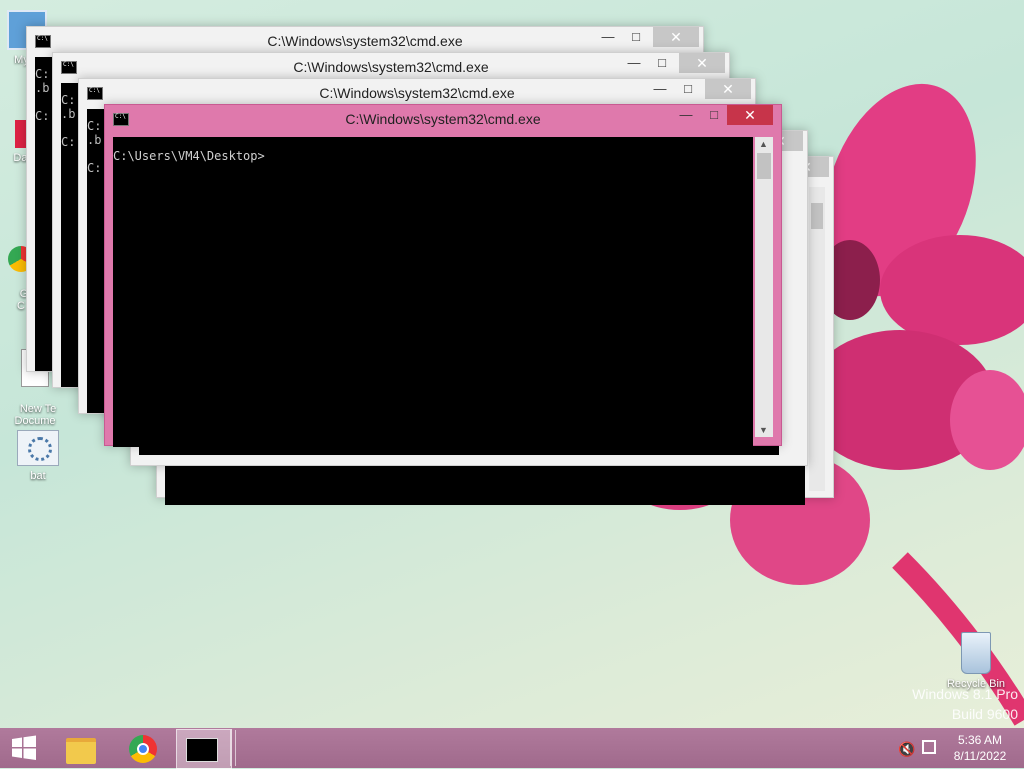 The width and height of the screenshot is (1024, 769). Describe the element at coordinates (764, 287) in the screenshot. I see `vertical-scrollbar: ▲ ▼` at that location.